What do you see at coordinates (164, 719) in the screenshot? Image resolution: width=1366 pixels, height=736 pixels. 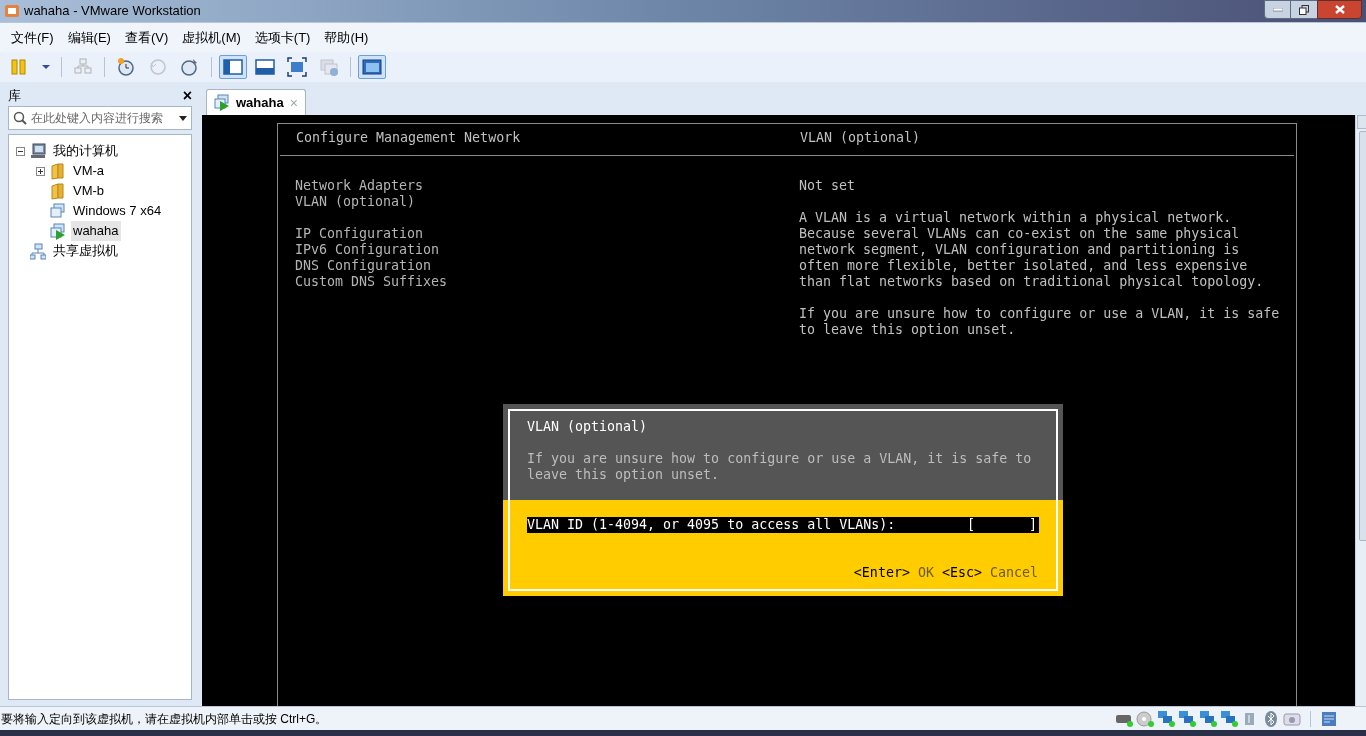 I see `status-text: 要将输入定向到该虚拟机，请在虚拟机内部单击或按 Ctrl+G。` at bounding box center [164, 719].